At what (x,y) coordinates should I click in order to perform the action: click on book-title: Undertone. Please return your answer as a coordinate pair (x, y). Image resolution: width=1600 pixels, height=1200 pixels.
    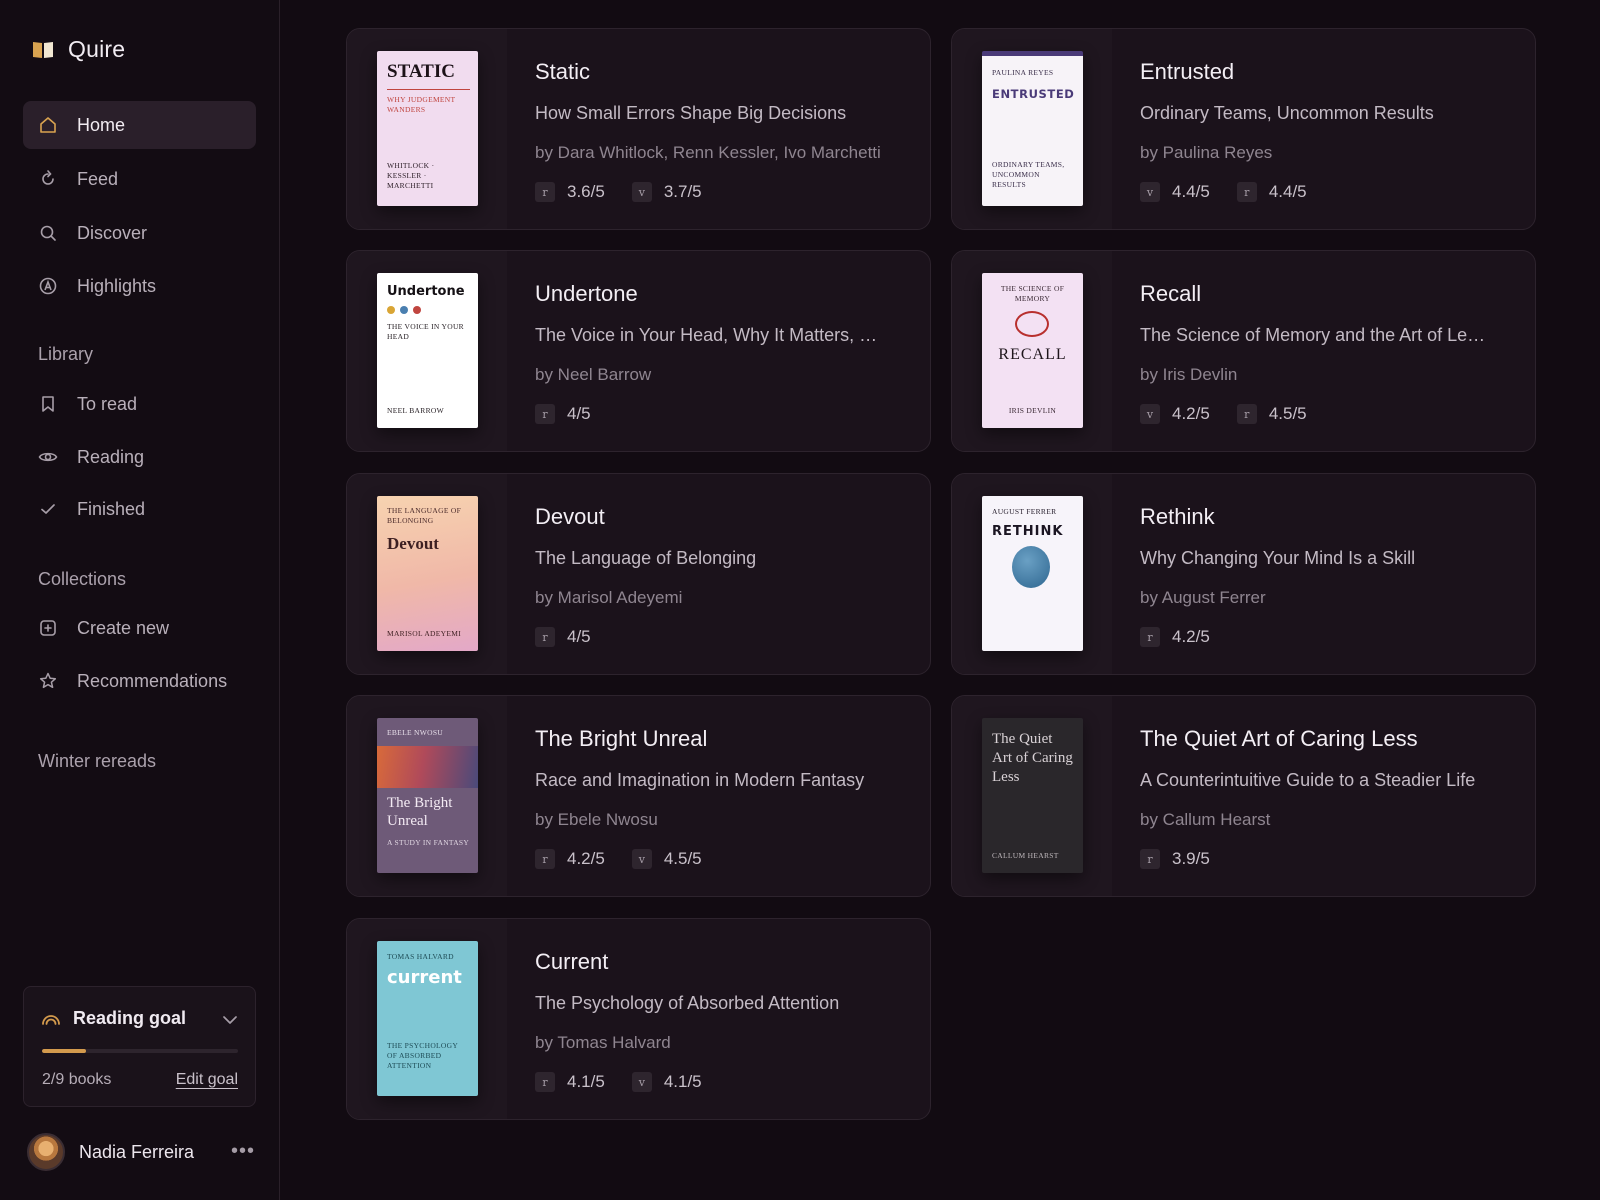
    Looking at the image, I should click on (586, 293).